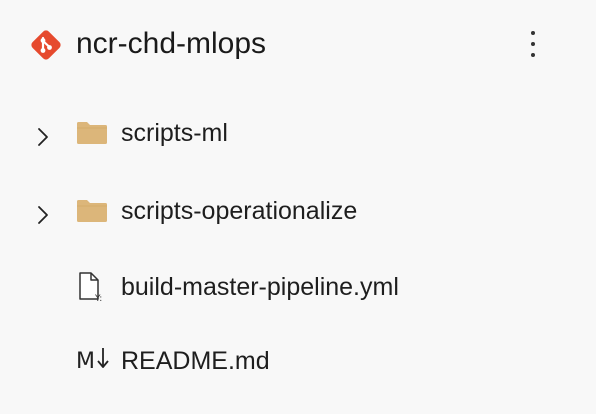 This screenshot has height=414, width=596. What do you see at coordinates (46, 45) in the screenshot?
I see `git-repo-icon` at bounding box center [46, 45].